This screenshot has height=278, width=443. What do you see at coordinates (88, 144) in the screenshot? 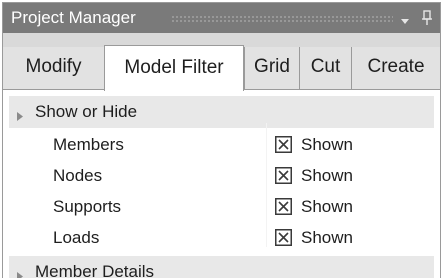
I see `property-name: Members` at bounding box center [88, 144].